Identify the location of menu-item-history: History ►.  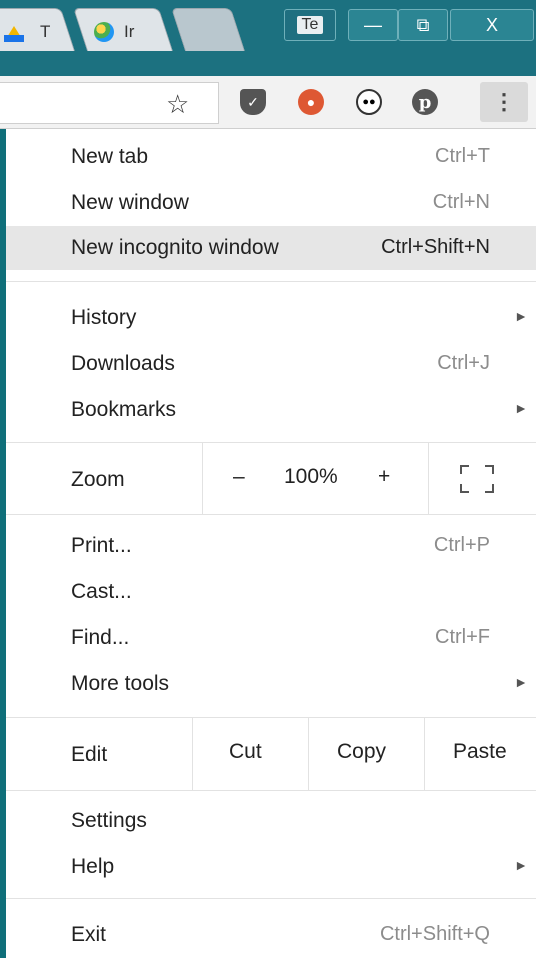
(271, 318).